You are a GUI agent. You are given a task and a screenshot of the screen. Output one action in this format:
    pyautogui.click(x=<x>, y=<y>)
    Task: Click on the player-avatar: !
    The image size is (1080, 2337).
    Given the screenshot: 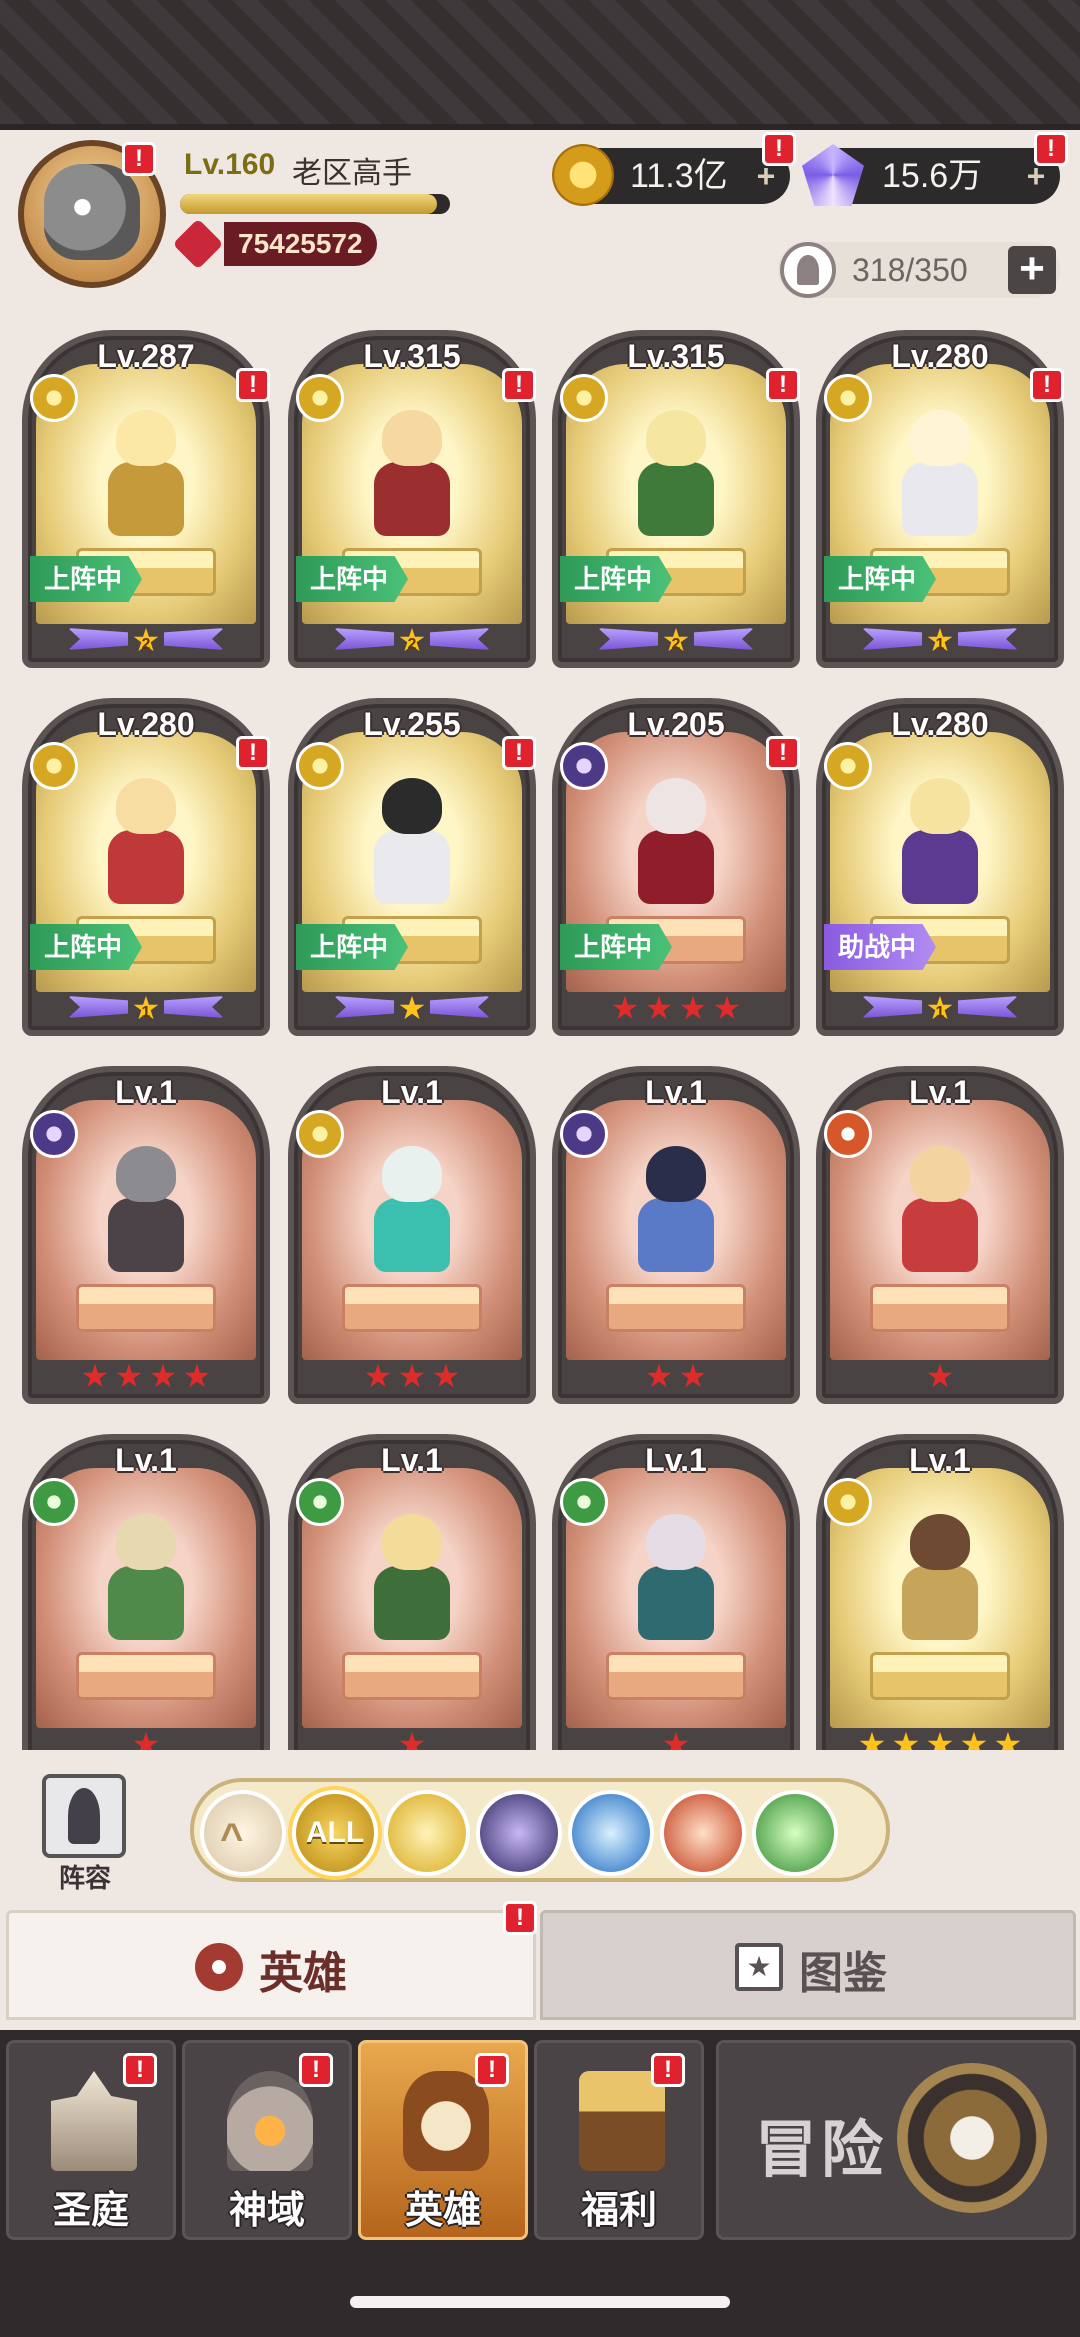 What is the action you would take?
    pyautogui.click(x=92, y=214)
    